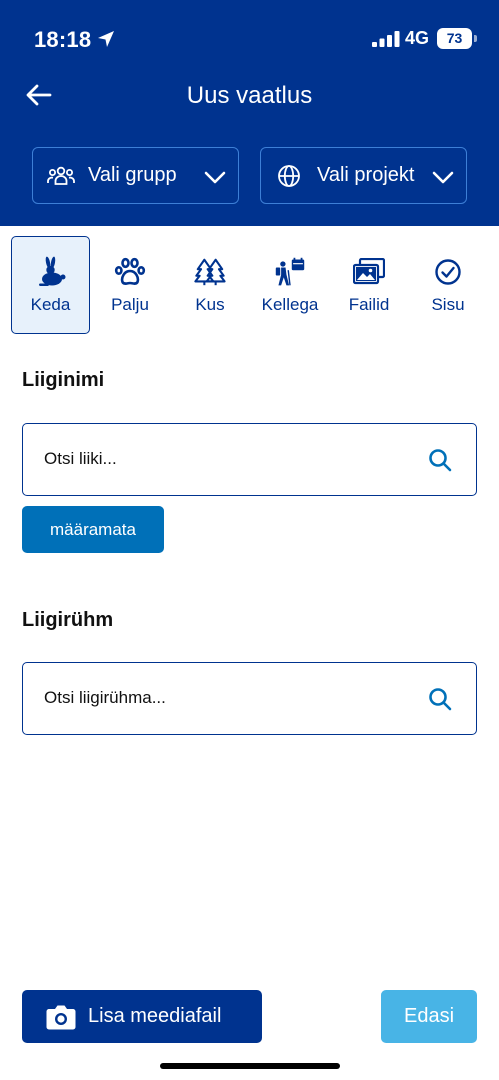 Image resolution: width=499 pixels, height=1080 pixels. I want to click on tab-sisu: Sisu, so click(448, 285).